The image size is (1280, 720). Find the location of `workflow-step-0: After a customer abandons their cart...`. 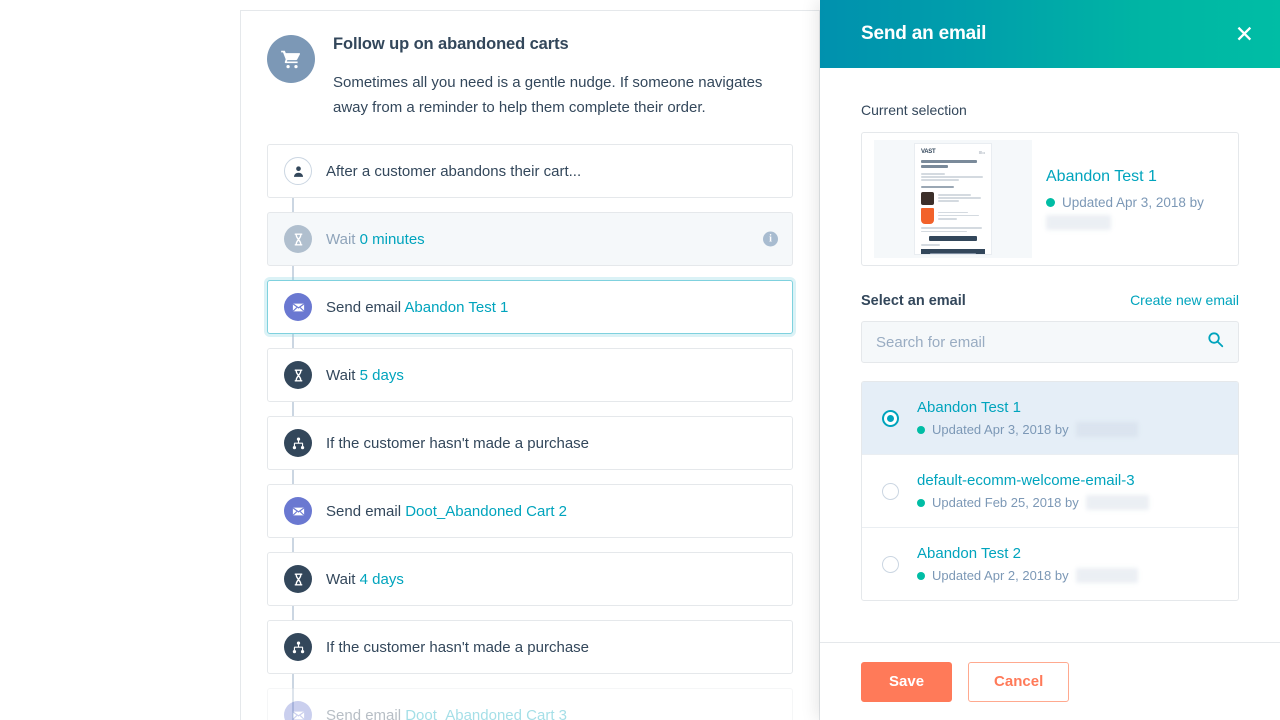

workflow-step-0: After a customer abandons their cart... is located at coordinates (530, 171).